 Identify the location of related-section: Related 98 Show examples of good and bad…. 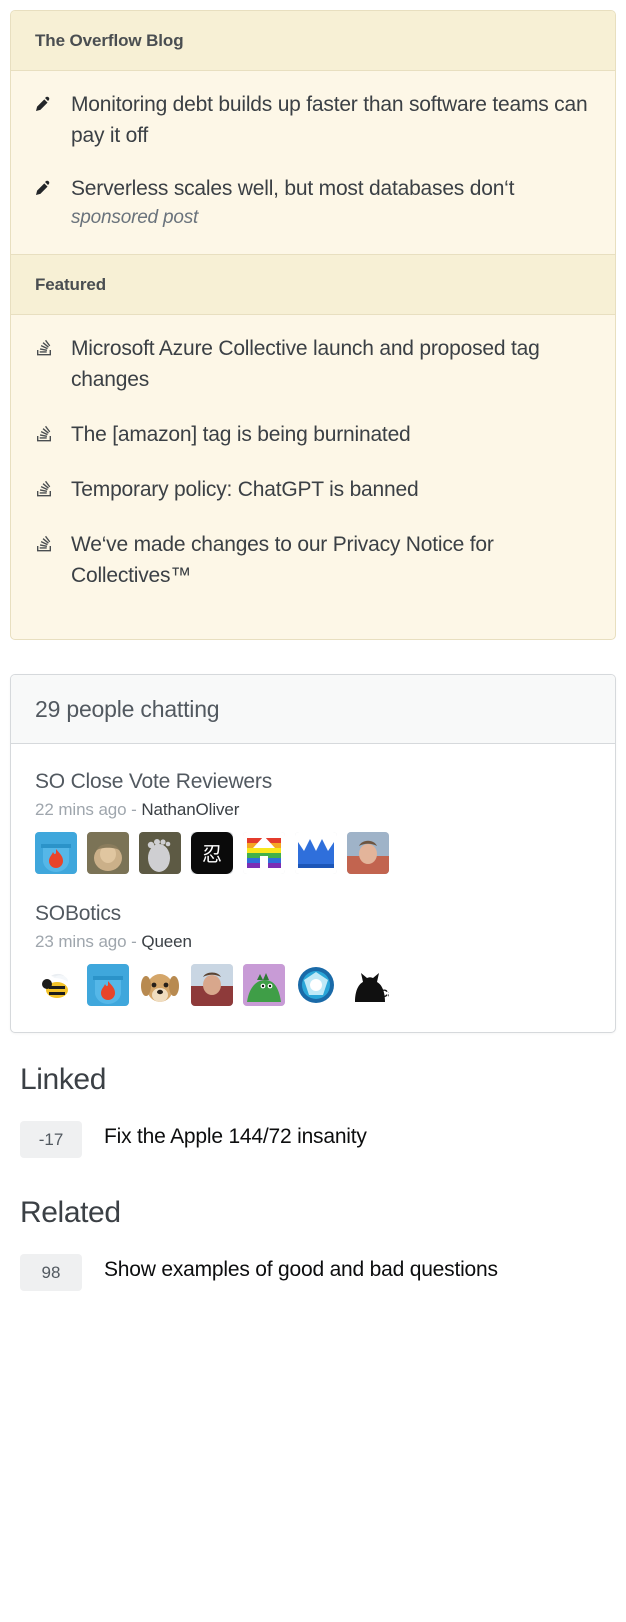
(313, 1247).